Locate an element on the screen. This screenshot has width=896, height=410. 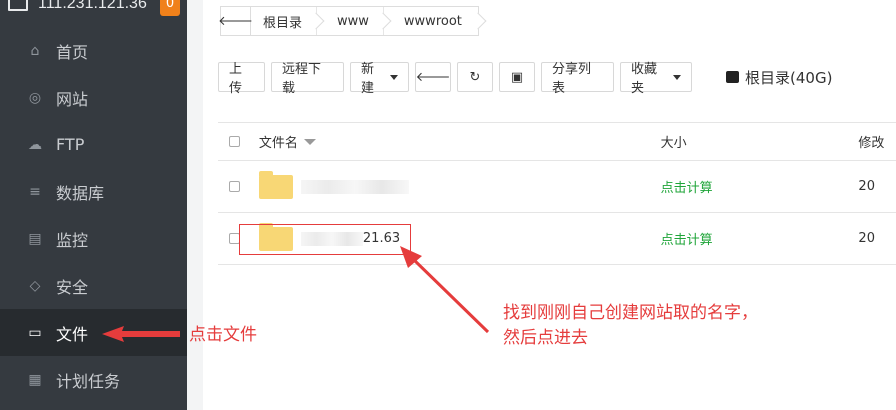
breadcrumb: 🡐 根目录 www wwwroot is located at coordinates (348, 21).